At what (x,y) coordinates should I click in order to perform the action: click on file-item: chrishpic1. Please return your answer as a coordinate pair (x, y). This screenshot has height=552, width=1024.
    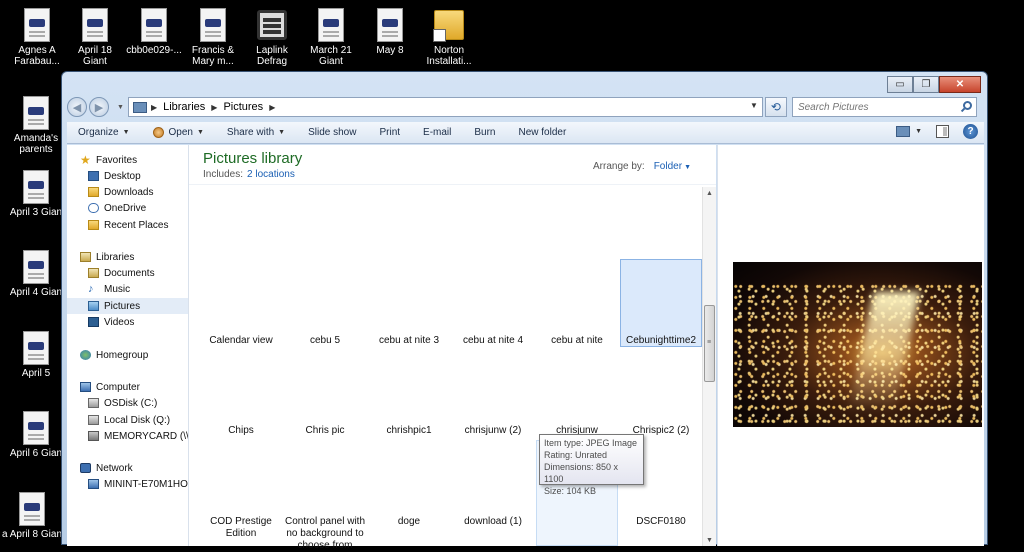
    Looking at the image, I should click on (409, 431).